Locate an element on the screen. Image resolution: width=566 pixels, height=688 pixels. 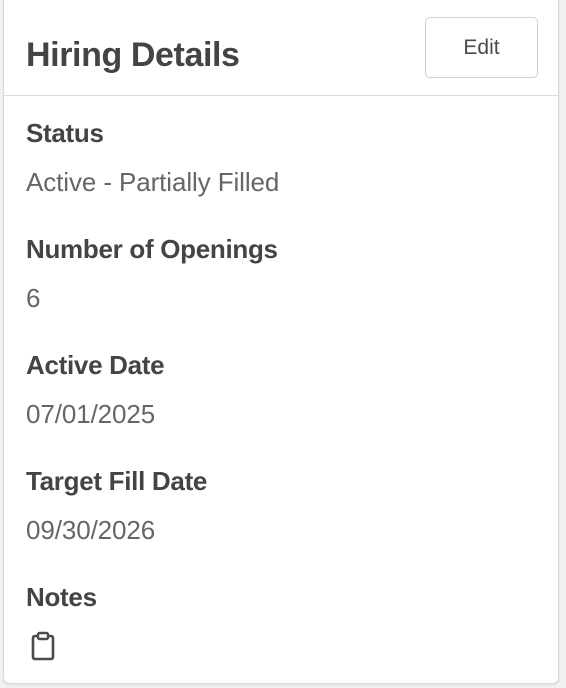
number-of-openings-value: 6 is located at coordinates (33, 298).